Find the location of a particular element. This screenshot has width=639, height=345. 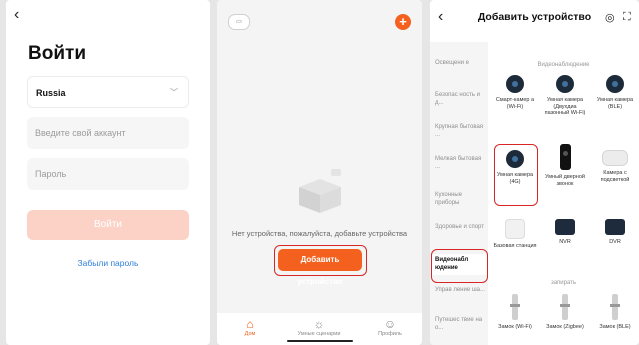

device-item: DVR is located at coordinates (615, 232).